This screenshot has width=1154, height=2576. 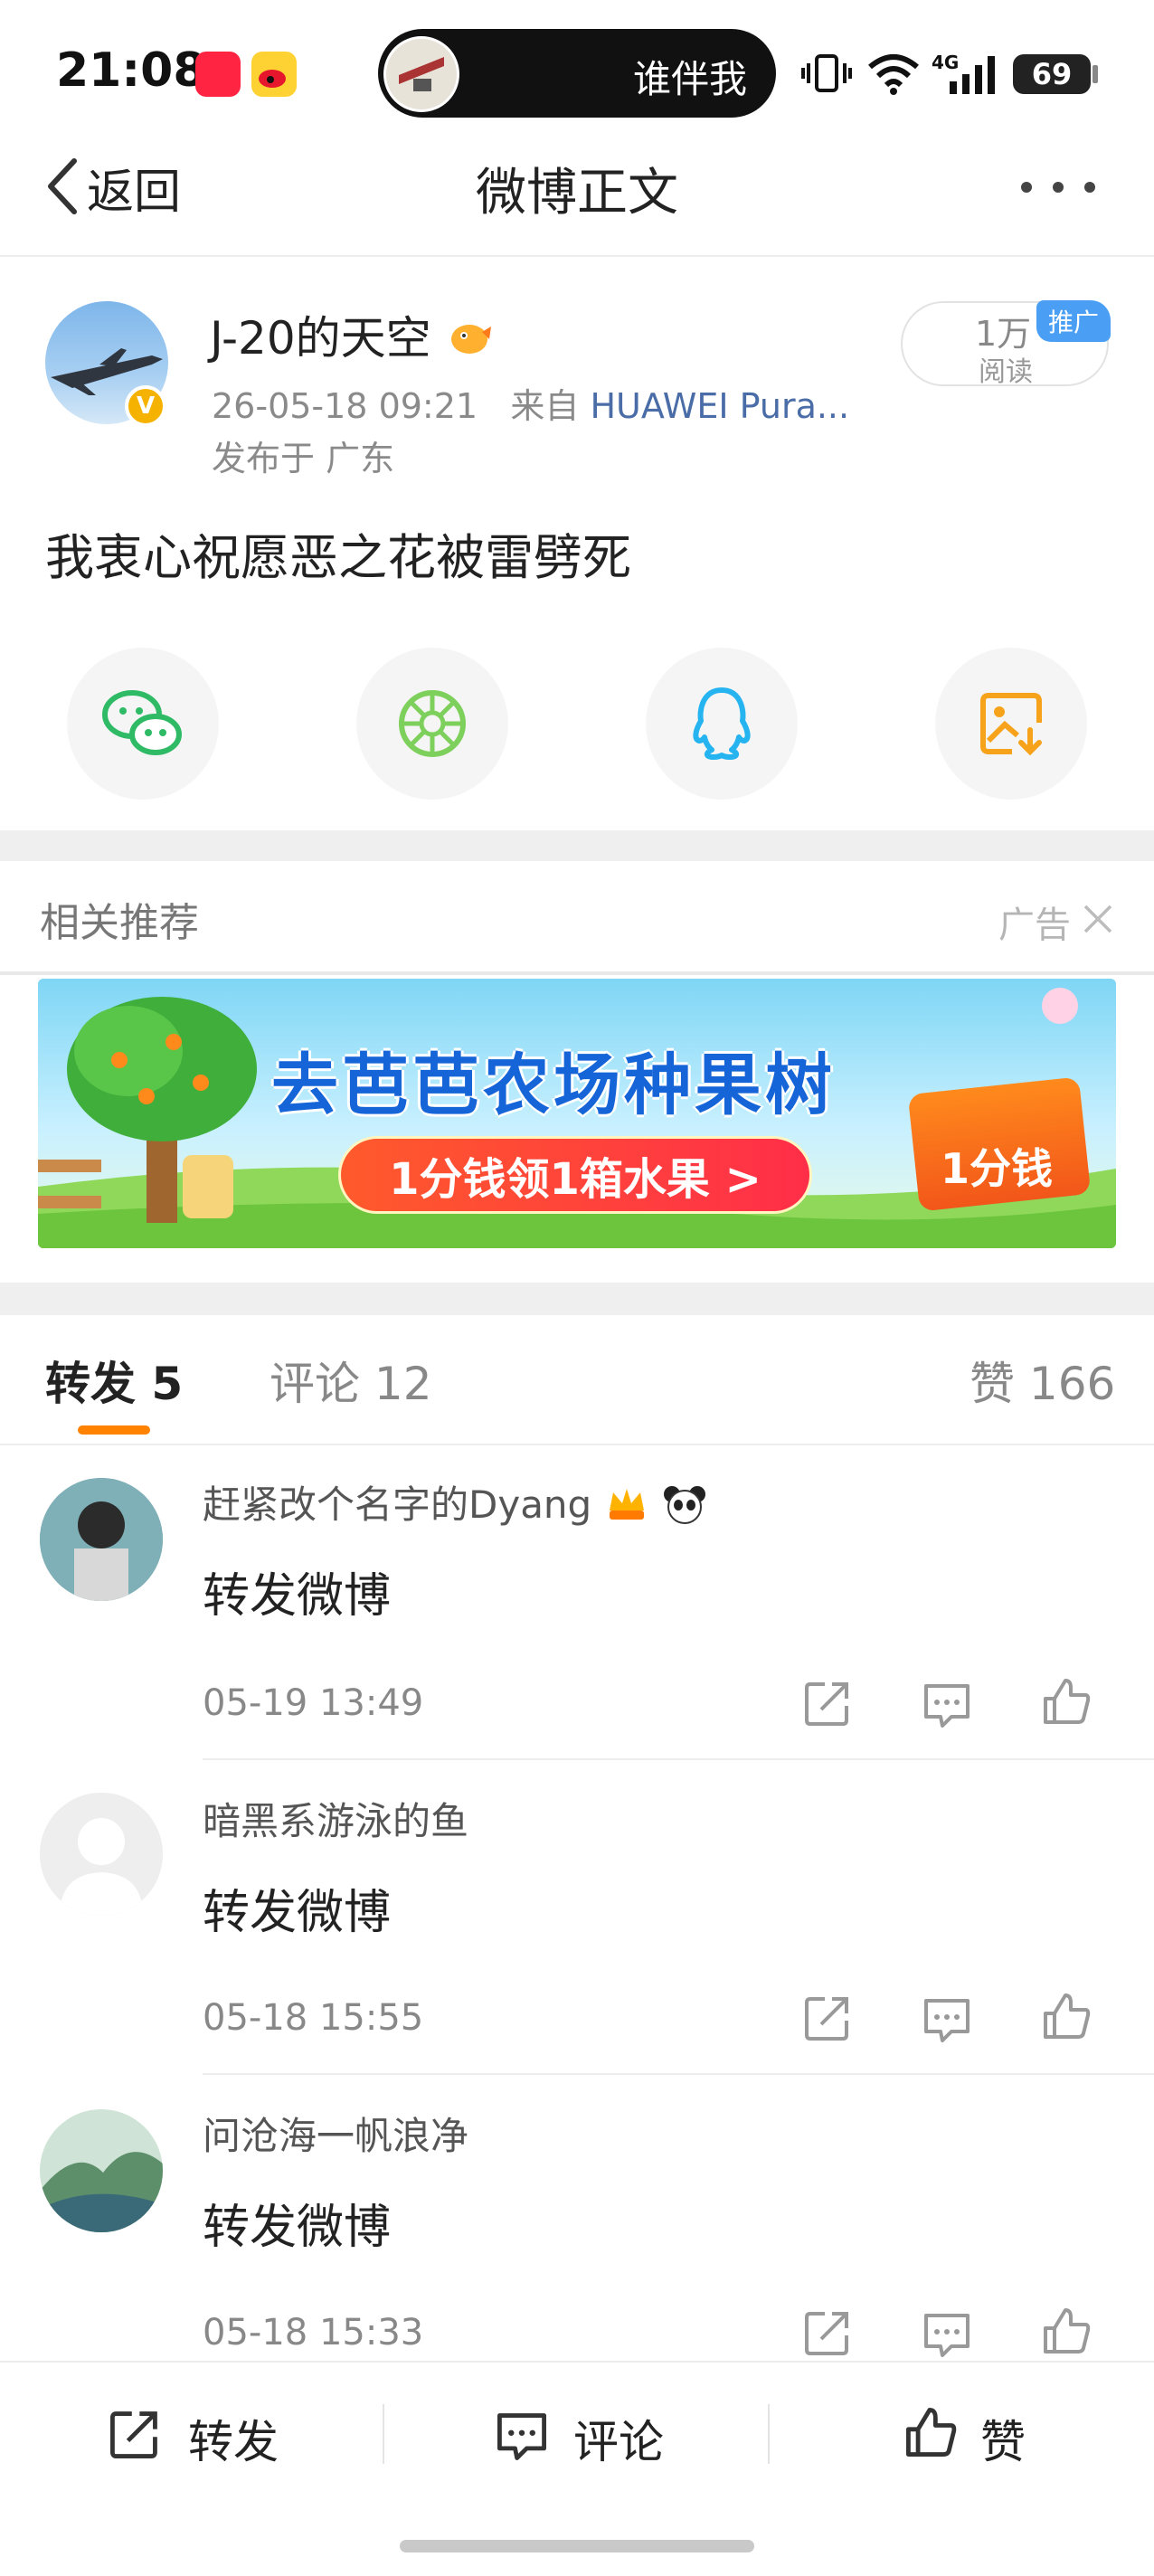 I want to click on post-location: 发布于 广东, so click(x=303, y=459).